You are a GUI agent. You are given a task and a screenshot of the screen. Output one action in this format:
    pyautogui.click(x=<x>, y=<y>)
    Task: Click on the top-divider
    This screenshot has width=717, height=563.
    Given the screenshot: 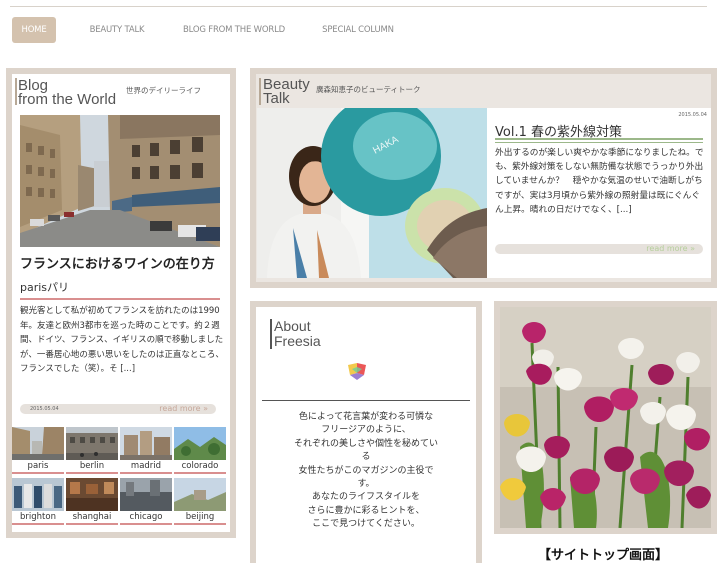 What is the action you would take?
    pyautogui.click(x=358, y=6)
    